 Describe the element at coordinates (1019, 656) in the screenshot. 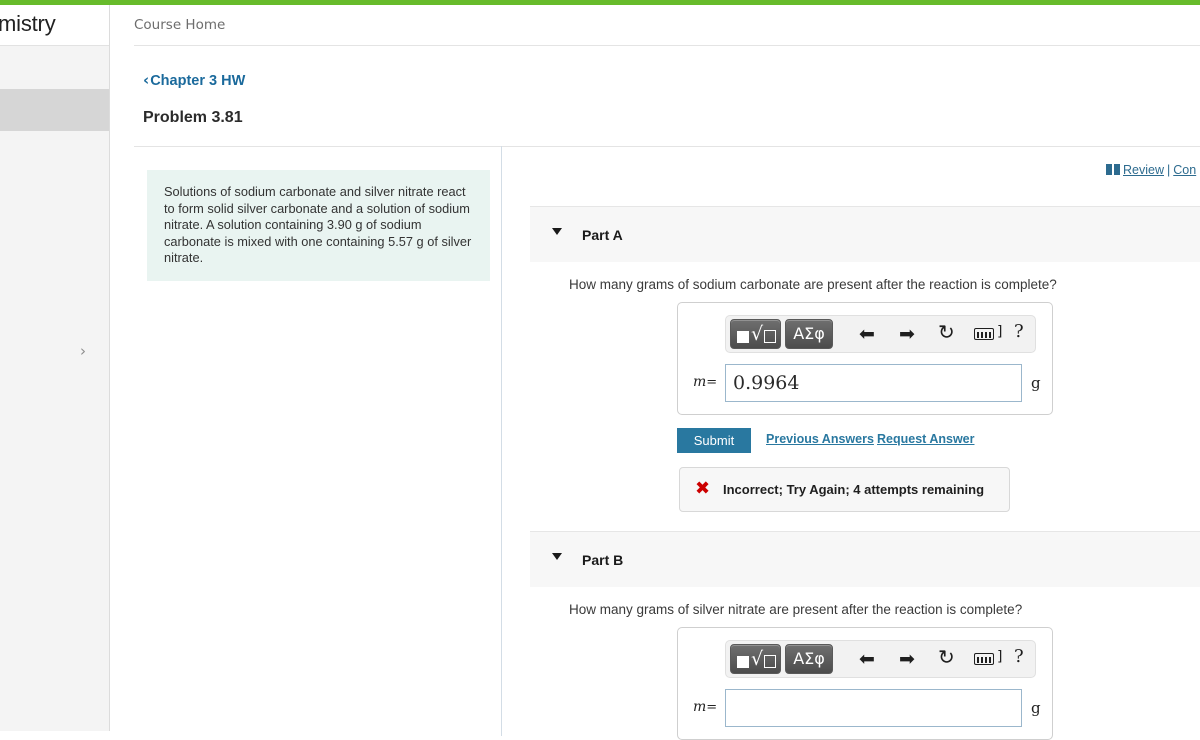

I see `help-icon-b: ?` at that location.